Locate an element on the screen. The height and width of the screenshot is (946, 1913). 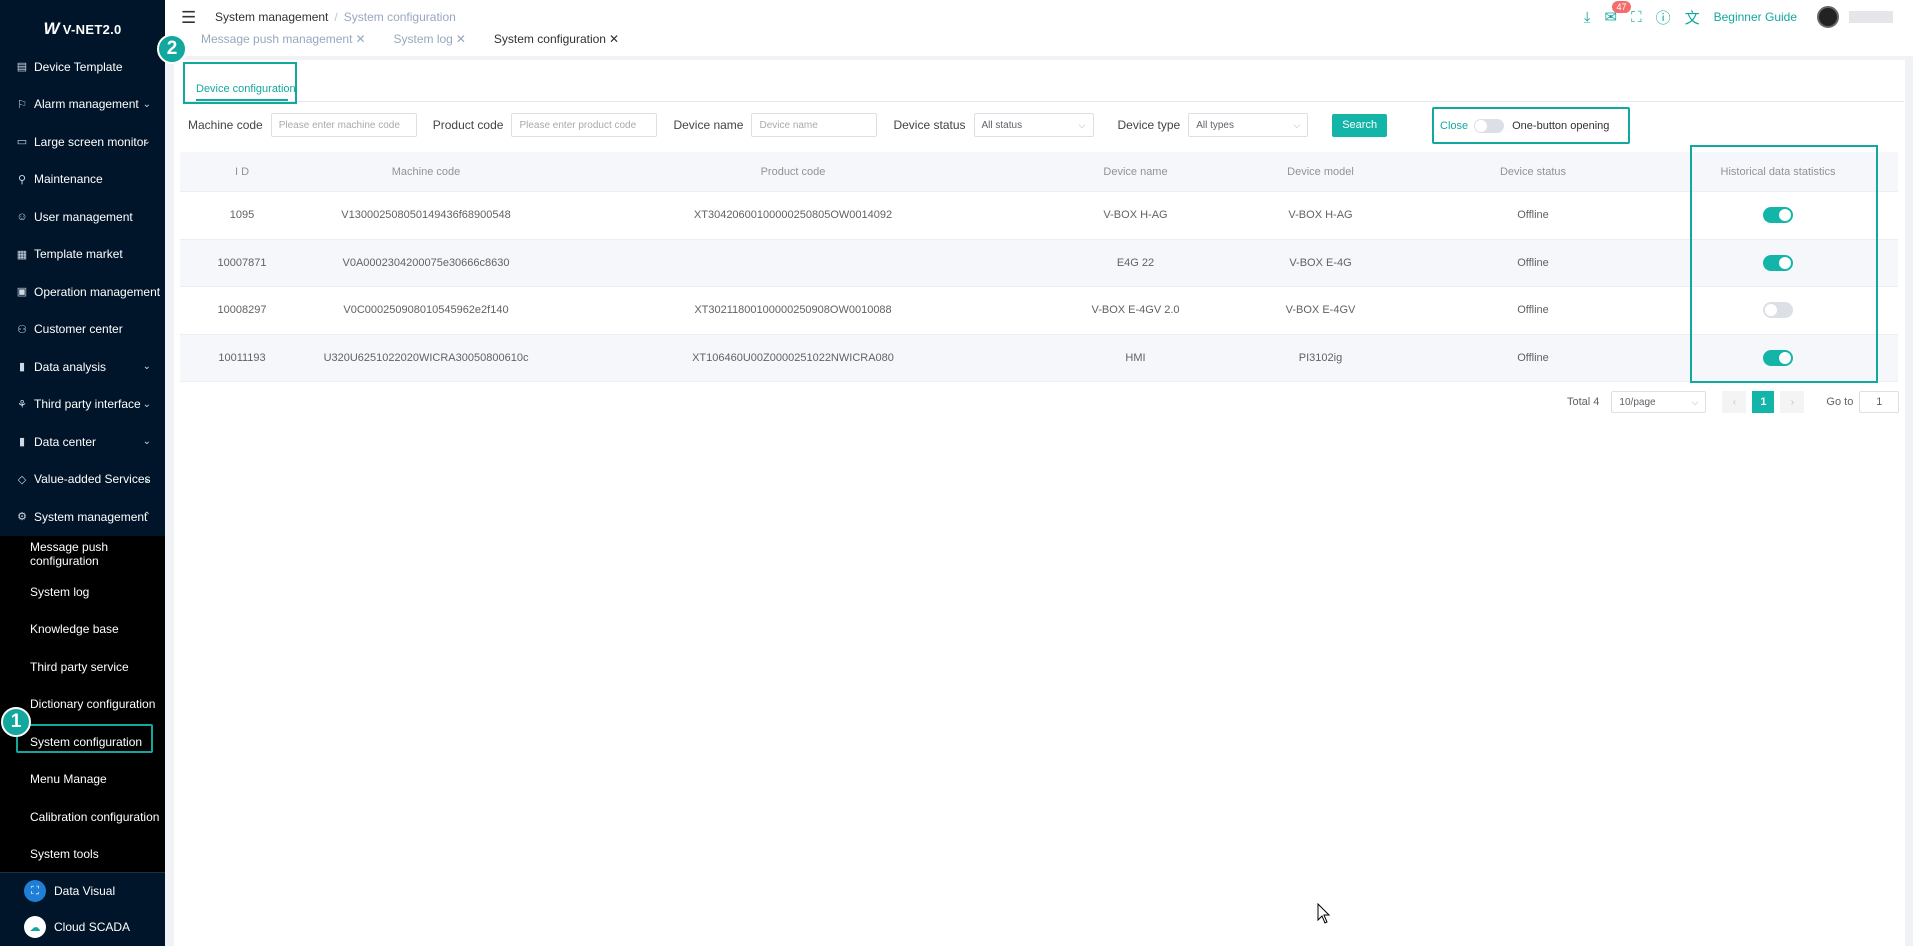
tab-system-log: System log ✕ is located at coordinates (430, 39).